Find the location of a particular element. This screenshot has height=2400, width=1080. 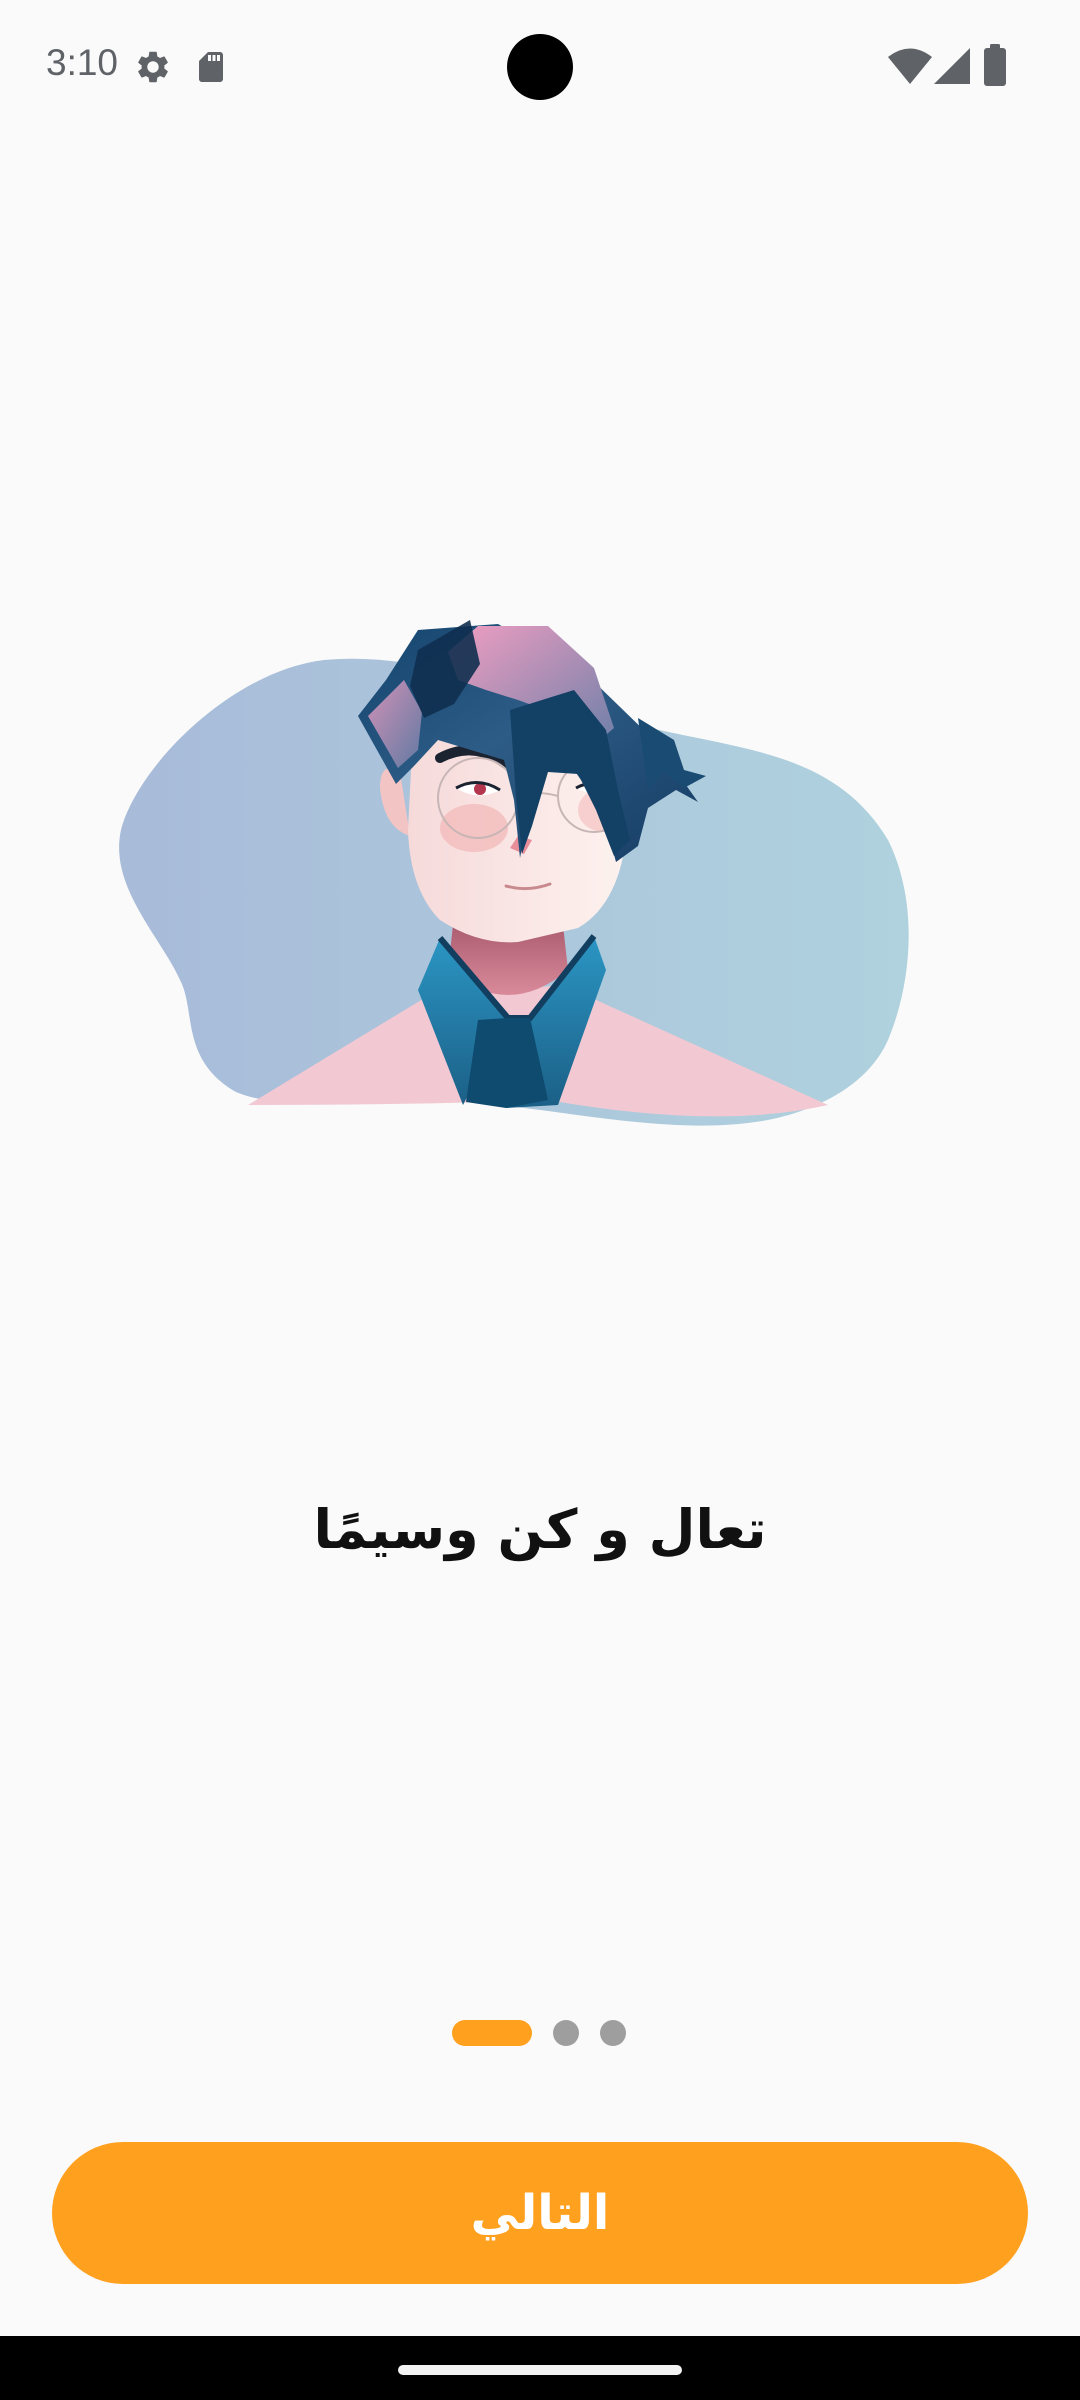

cellular-signal-icon is located at coordinates (952, 66).